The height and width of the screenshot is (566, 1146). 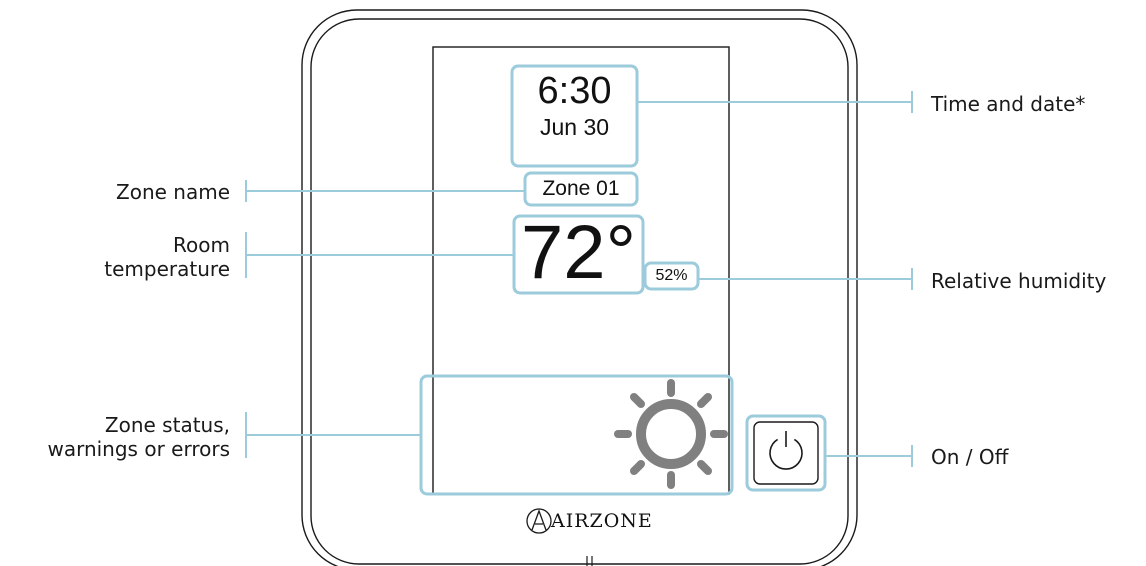 I want to click on callout-room-temperature, so click(x=379, y=255).